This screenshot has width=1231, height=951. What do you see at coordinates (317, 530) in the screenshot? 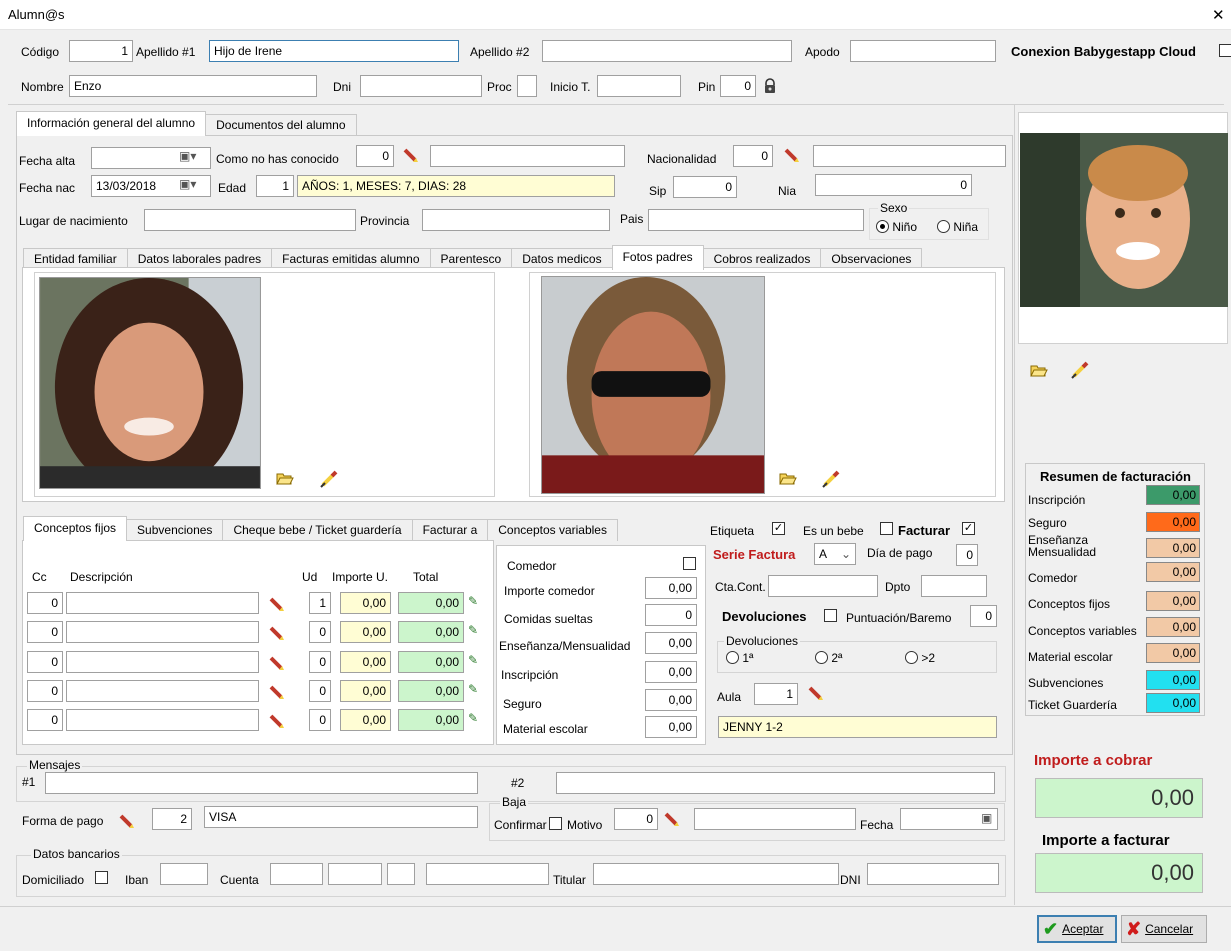
I see `tab-cheque-bebe: Cheque bebe / Ticket guardería` at bounding box center [317, 530].